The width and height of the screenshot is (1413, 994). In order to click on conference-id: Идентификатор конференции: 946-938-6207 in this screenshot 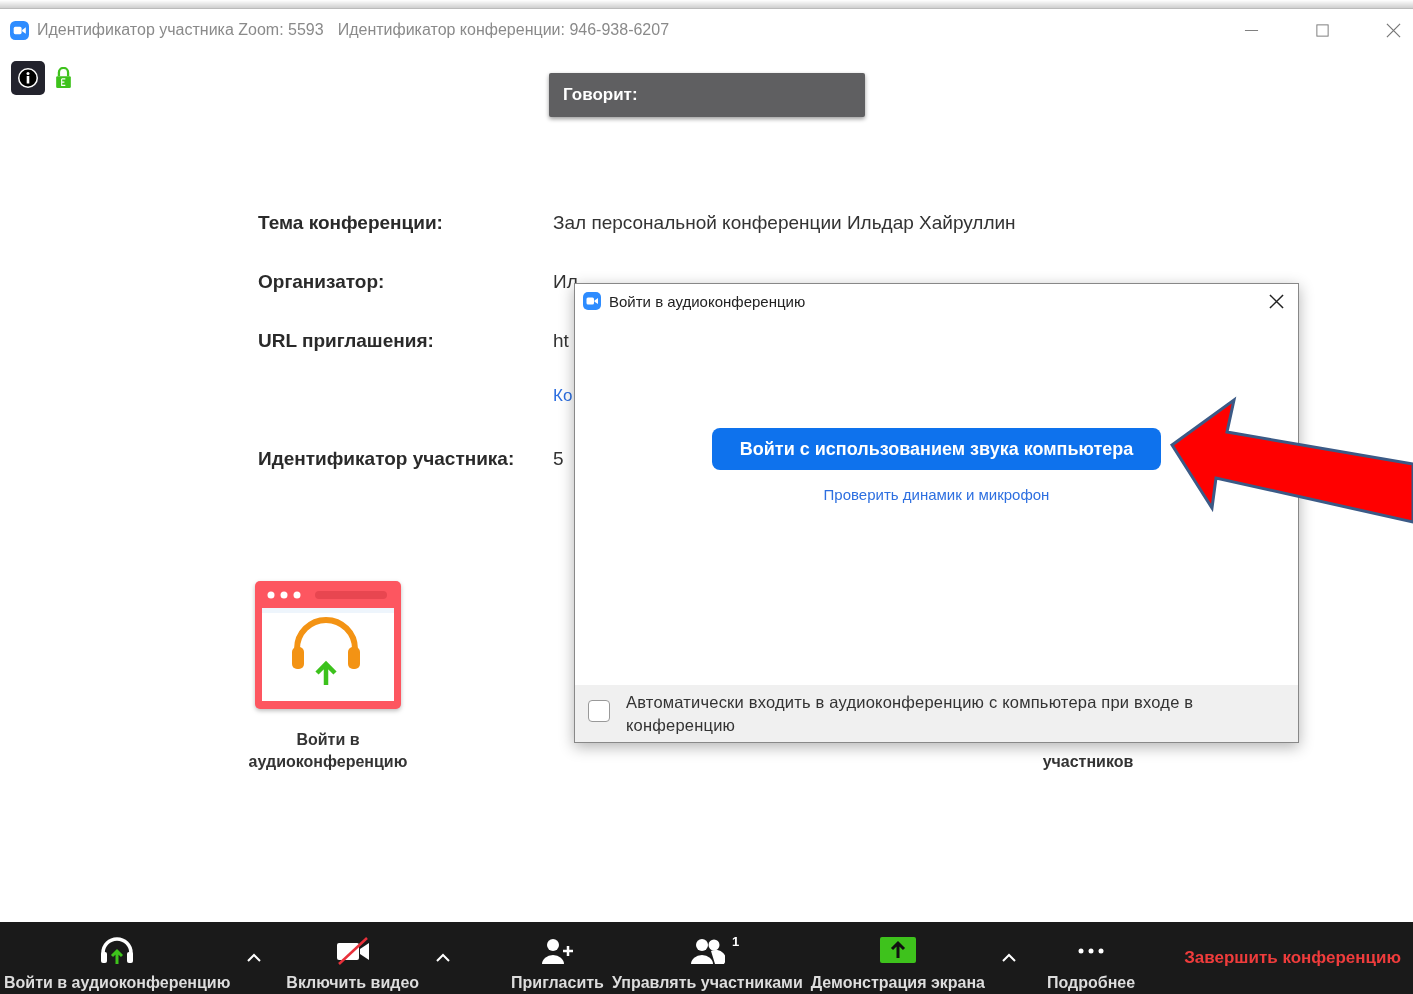, I will do `click(503, 30)`.